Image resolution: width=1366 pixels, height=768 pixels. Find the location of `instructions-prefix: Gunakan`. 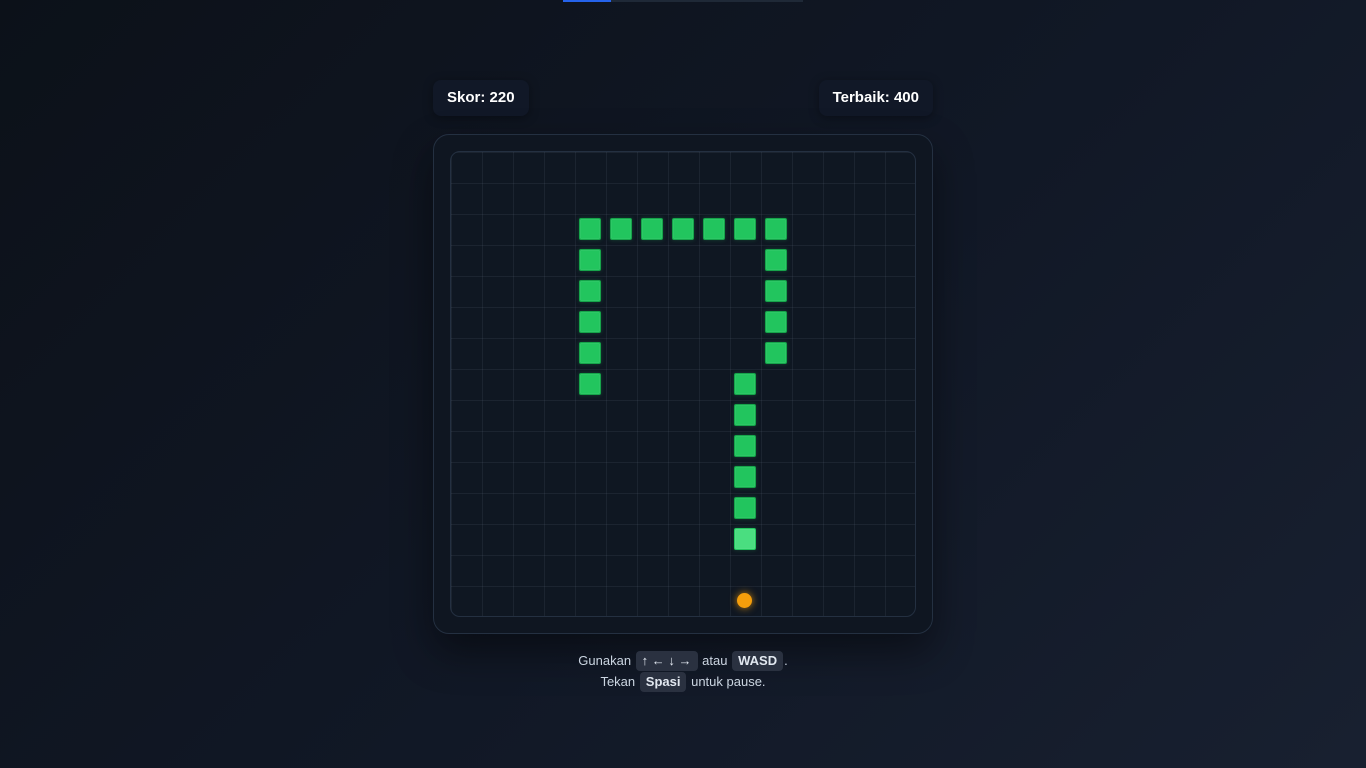

instructions-prefix: Gunakan is located at coordinates (605, 660).